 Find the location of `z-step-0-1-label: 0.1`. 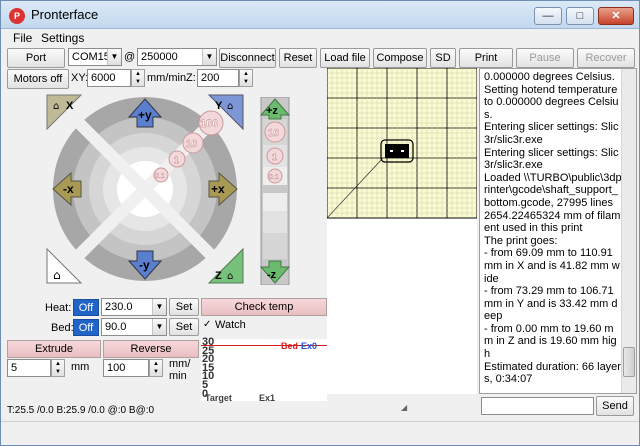

z-step-0-1-label: 0.1 is located at coordinates (274, 177).